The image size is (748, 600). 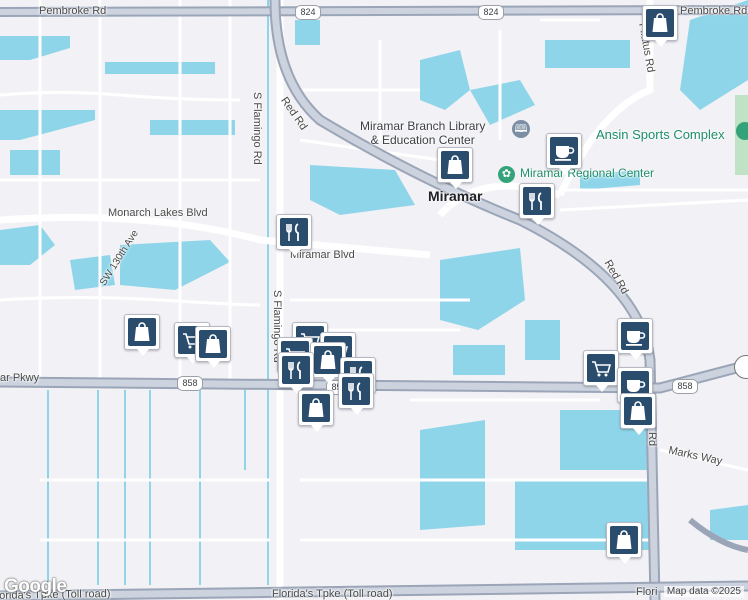 What do you see at coordinates (35, 586) in the screenshot?
I see `google-logo: Google` at bounding box center [35, 586].